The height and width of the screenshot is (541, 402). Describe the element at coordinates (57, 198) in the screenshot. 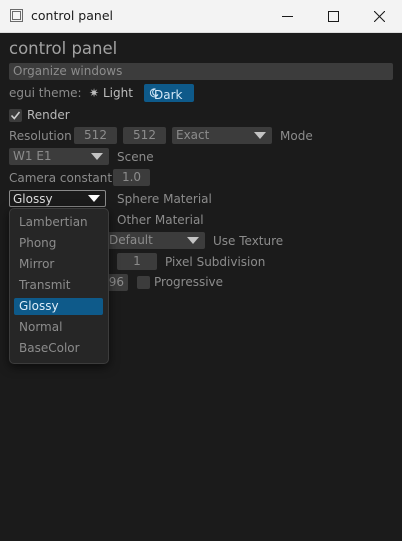

I see `sphere-material-select: Glossy` at that location.